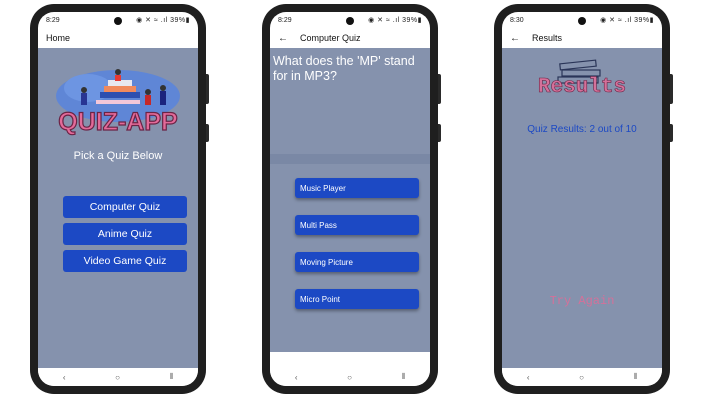 The height and width of the screenshot is (400, 720). Describe the element at coordinates (125, 207) in the screenshot. I see `computer-quiz-button: Computer Quiz` at that location.